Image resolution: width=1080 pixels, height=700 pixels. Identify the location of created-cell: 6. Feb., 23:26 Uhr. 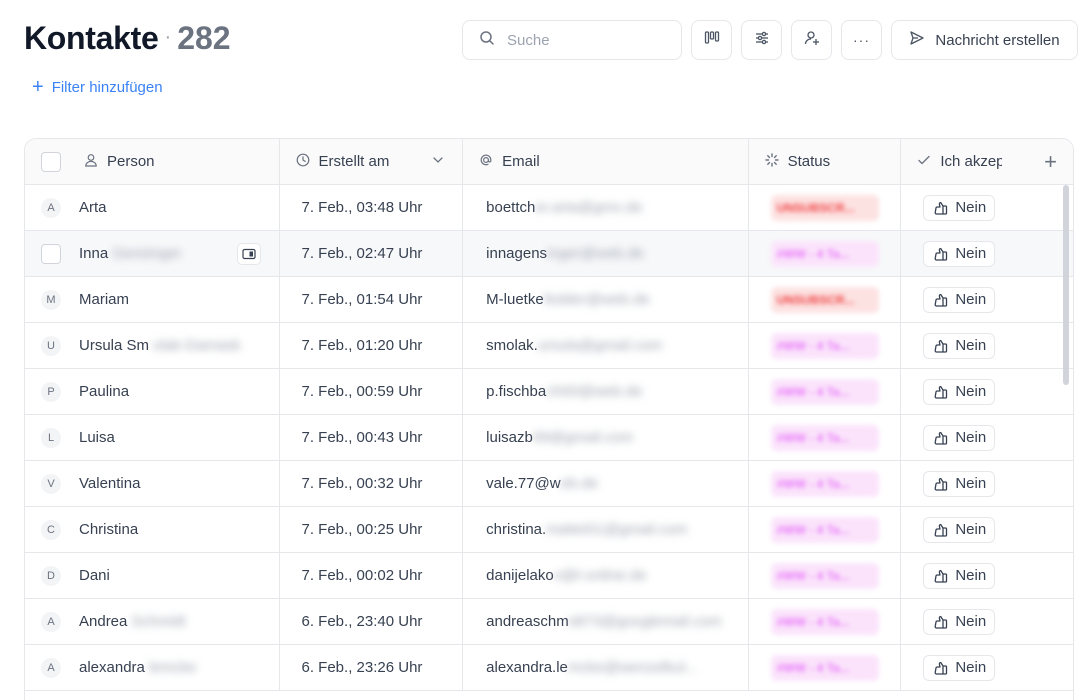
(372, 667).